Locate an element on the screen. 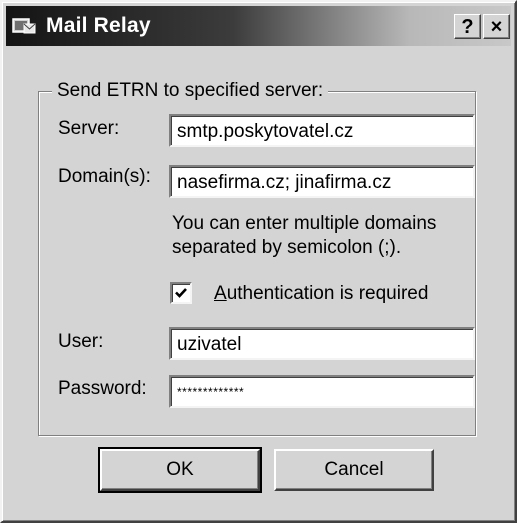 This screenshot has height=523, width=517. checkmark-icon is located at coordinates (181, 293).